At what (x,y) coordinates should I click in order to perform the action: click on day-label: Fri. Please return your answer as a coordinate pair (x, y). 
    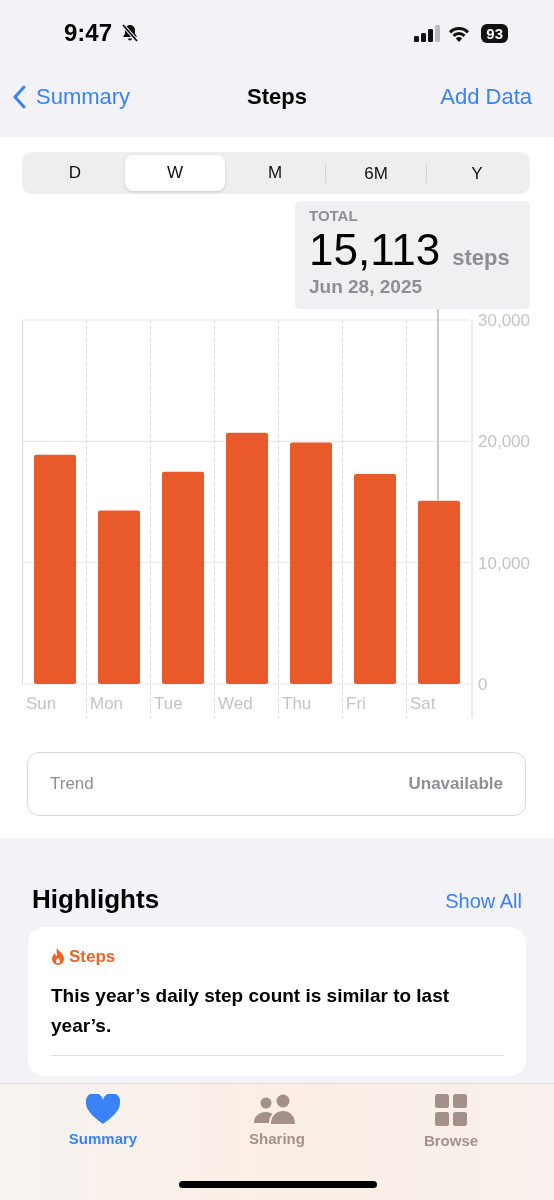
    Looking at the image, I should click on (356, 703).